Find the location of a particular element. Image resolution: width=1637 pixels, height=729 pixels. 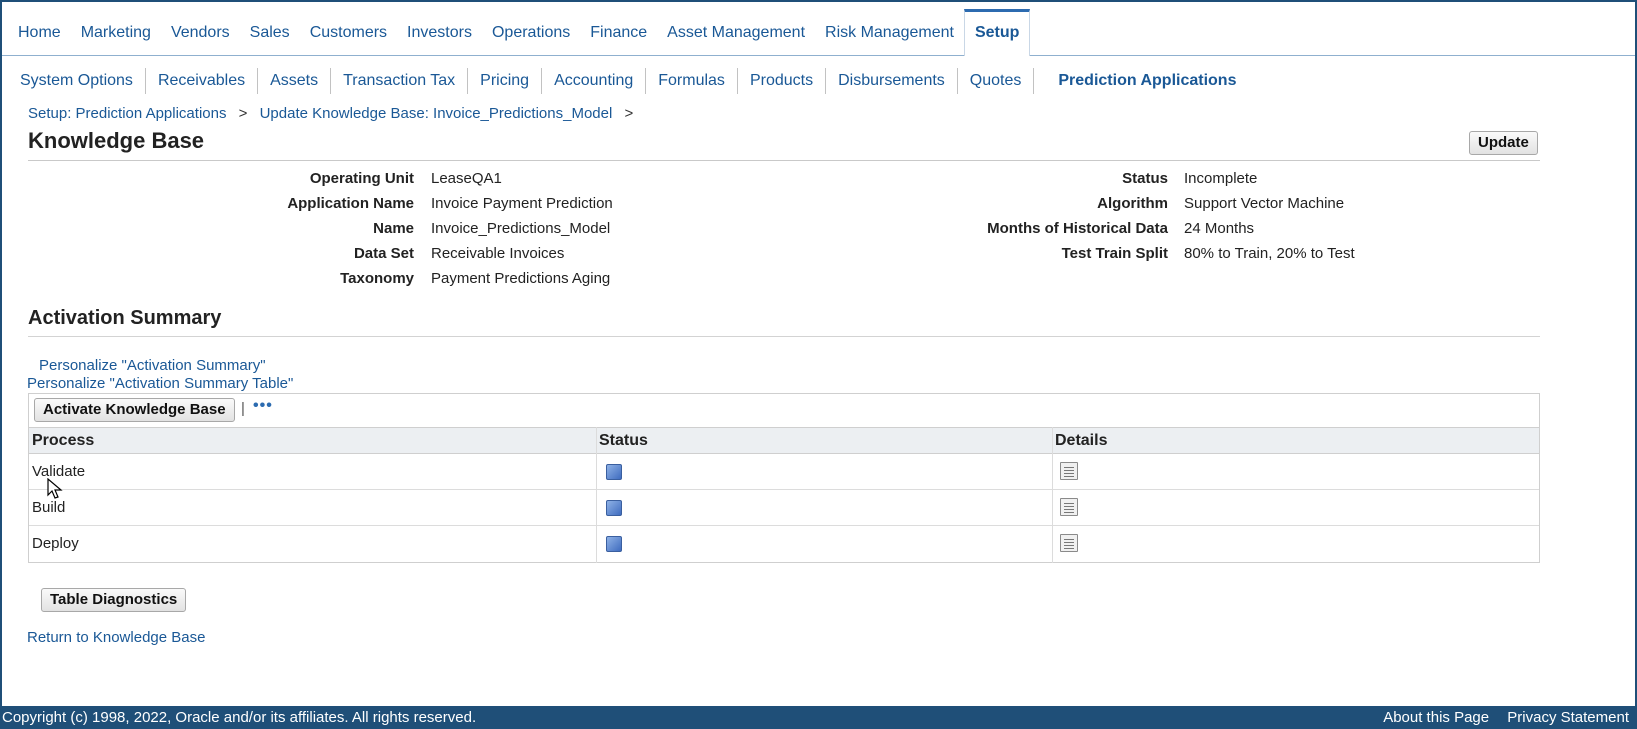

more-actions-icon: ••• is located at coordinates (263, 406).